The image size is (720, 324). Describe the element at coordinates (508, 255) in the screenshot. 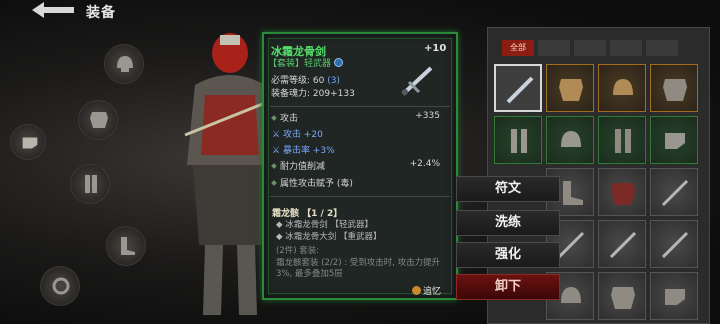

I see `enhance-button: 强化` at that location.